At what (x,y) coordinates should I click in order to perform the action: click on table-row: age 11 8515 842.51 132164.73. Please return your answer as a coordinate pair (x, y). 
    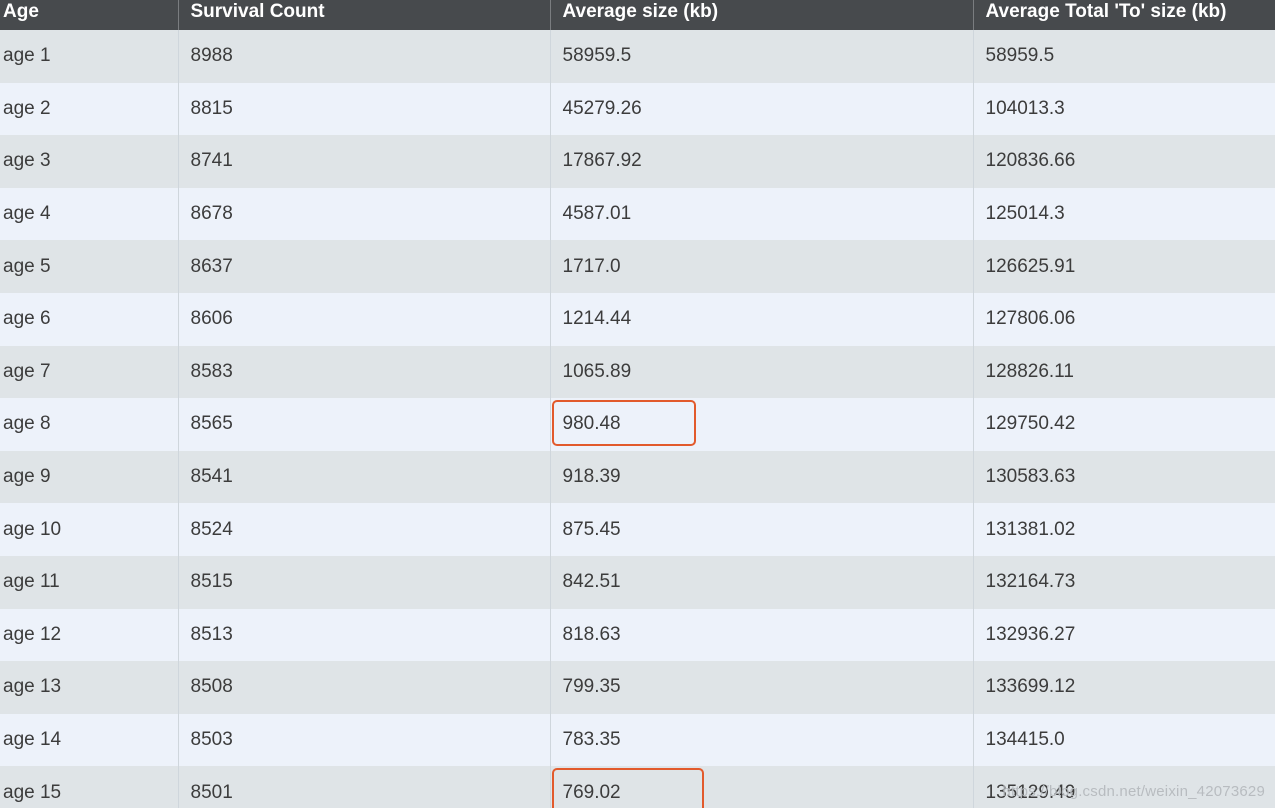
    Looking at the image, I should click on (637, 582).